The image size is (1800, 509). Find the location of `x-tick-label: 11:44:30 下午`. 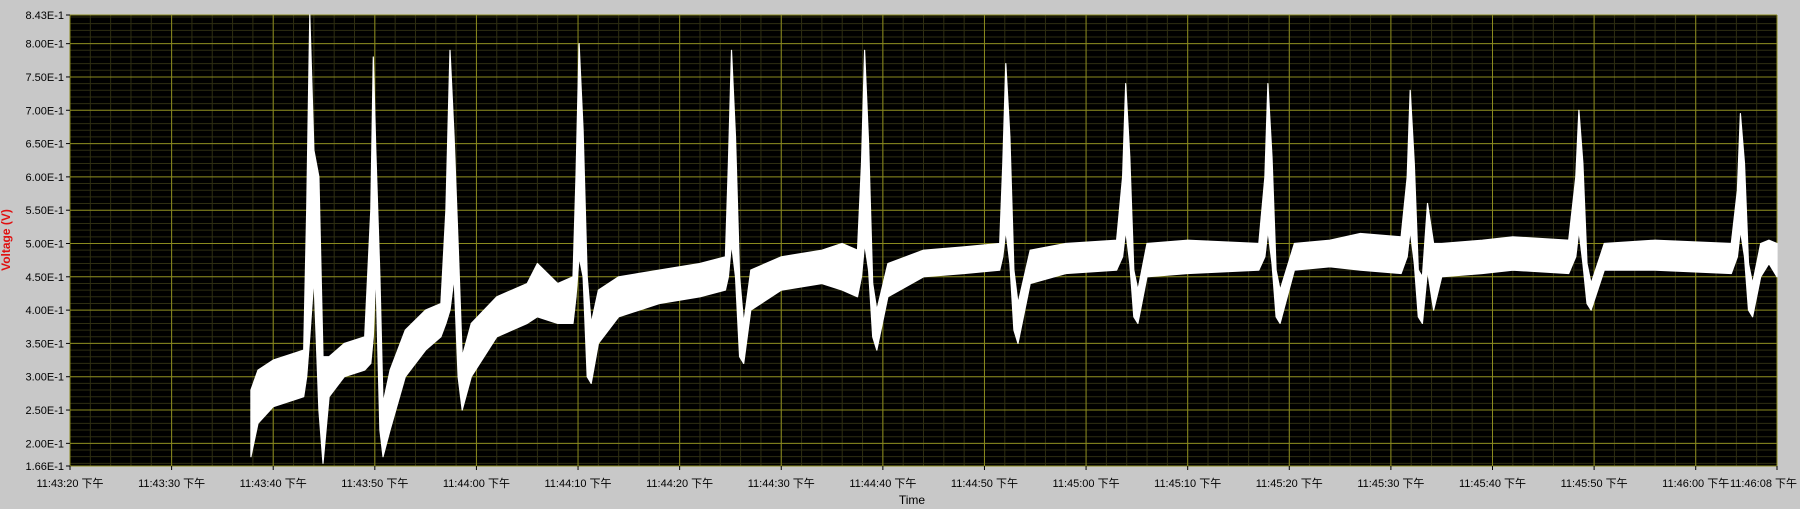

x-tick-label: 11:44:30 下午 is located at coordinates (781, 483).